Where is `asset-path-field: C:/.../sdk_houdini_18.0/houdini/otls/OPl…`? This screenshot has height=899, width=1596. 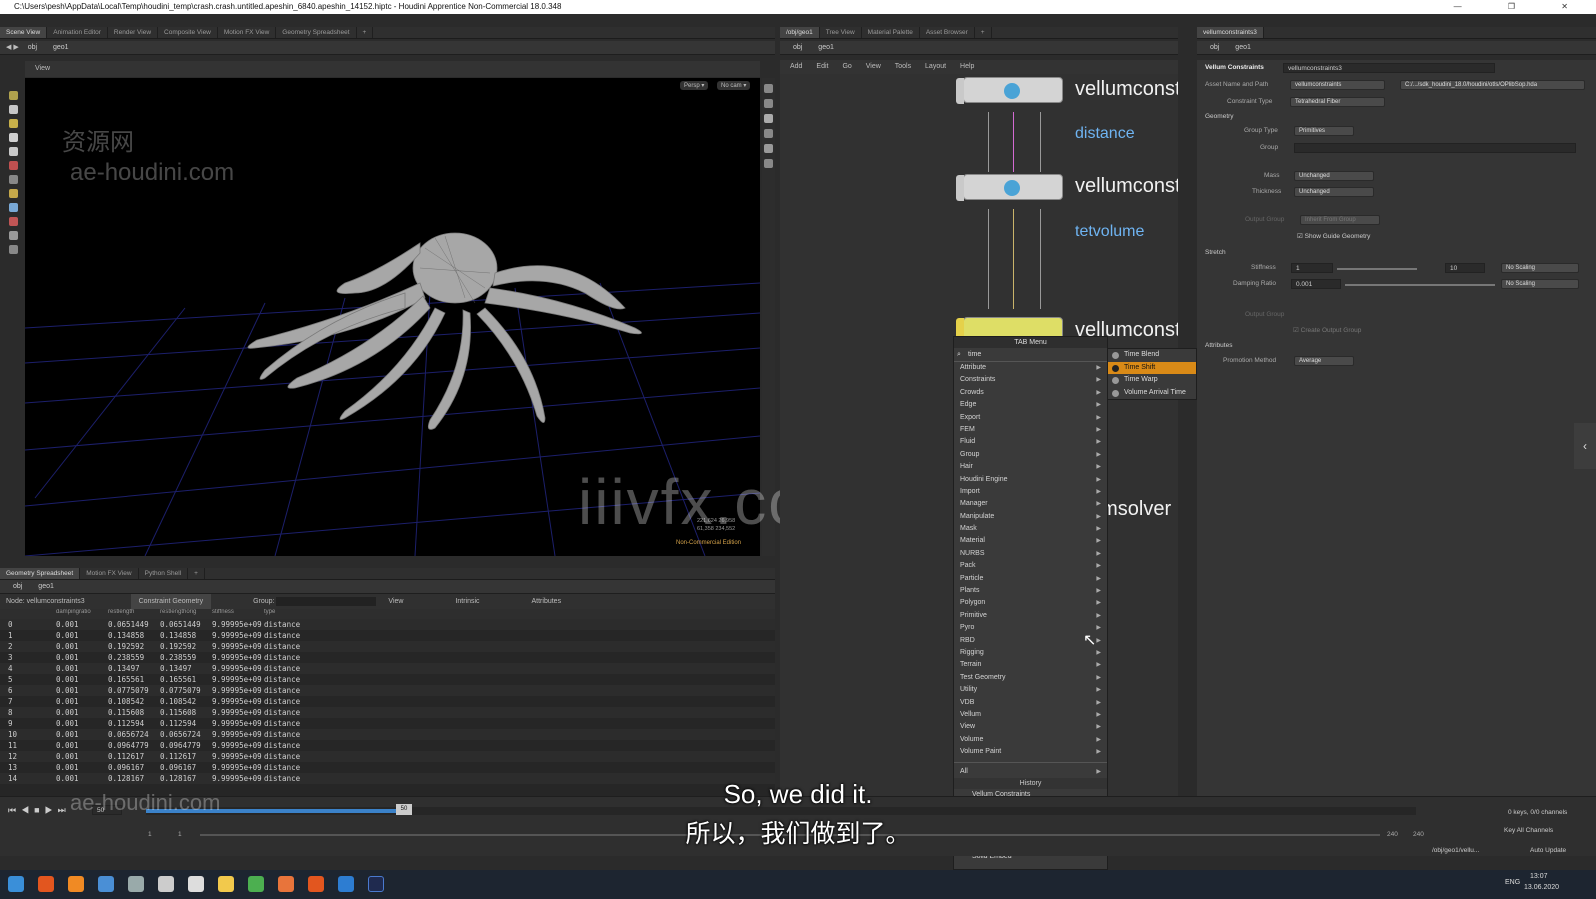 asset-path-field: C:/.../sdk_houdini_18.0/houdini/otls/OPl… is located at coordinates (1492, 85).